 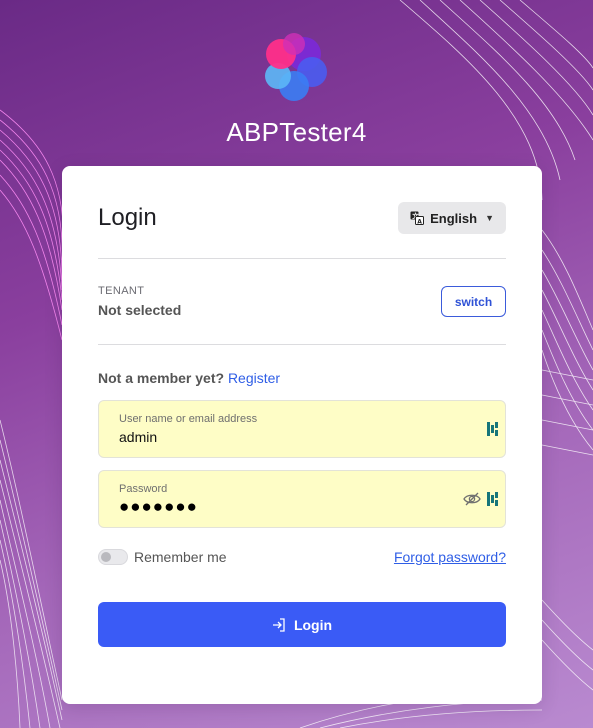 I want to click on card-header: Login 文 A English ▼, so click(x=302, y=218).